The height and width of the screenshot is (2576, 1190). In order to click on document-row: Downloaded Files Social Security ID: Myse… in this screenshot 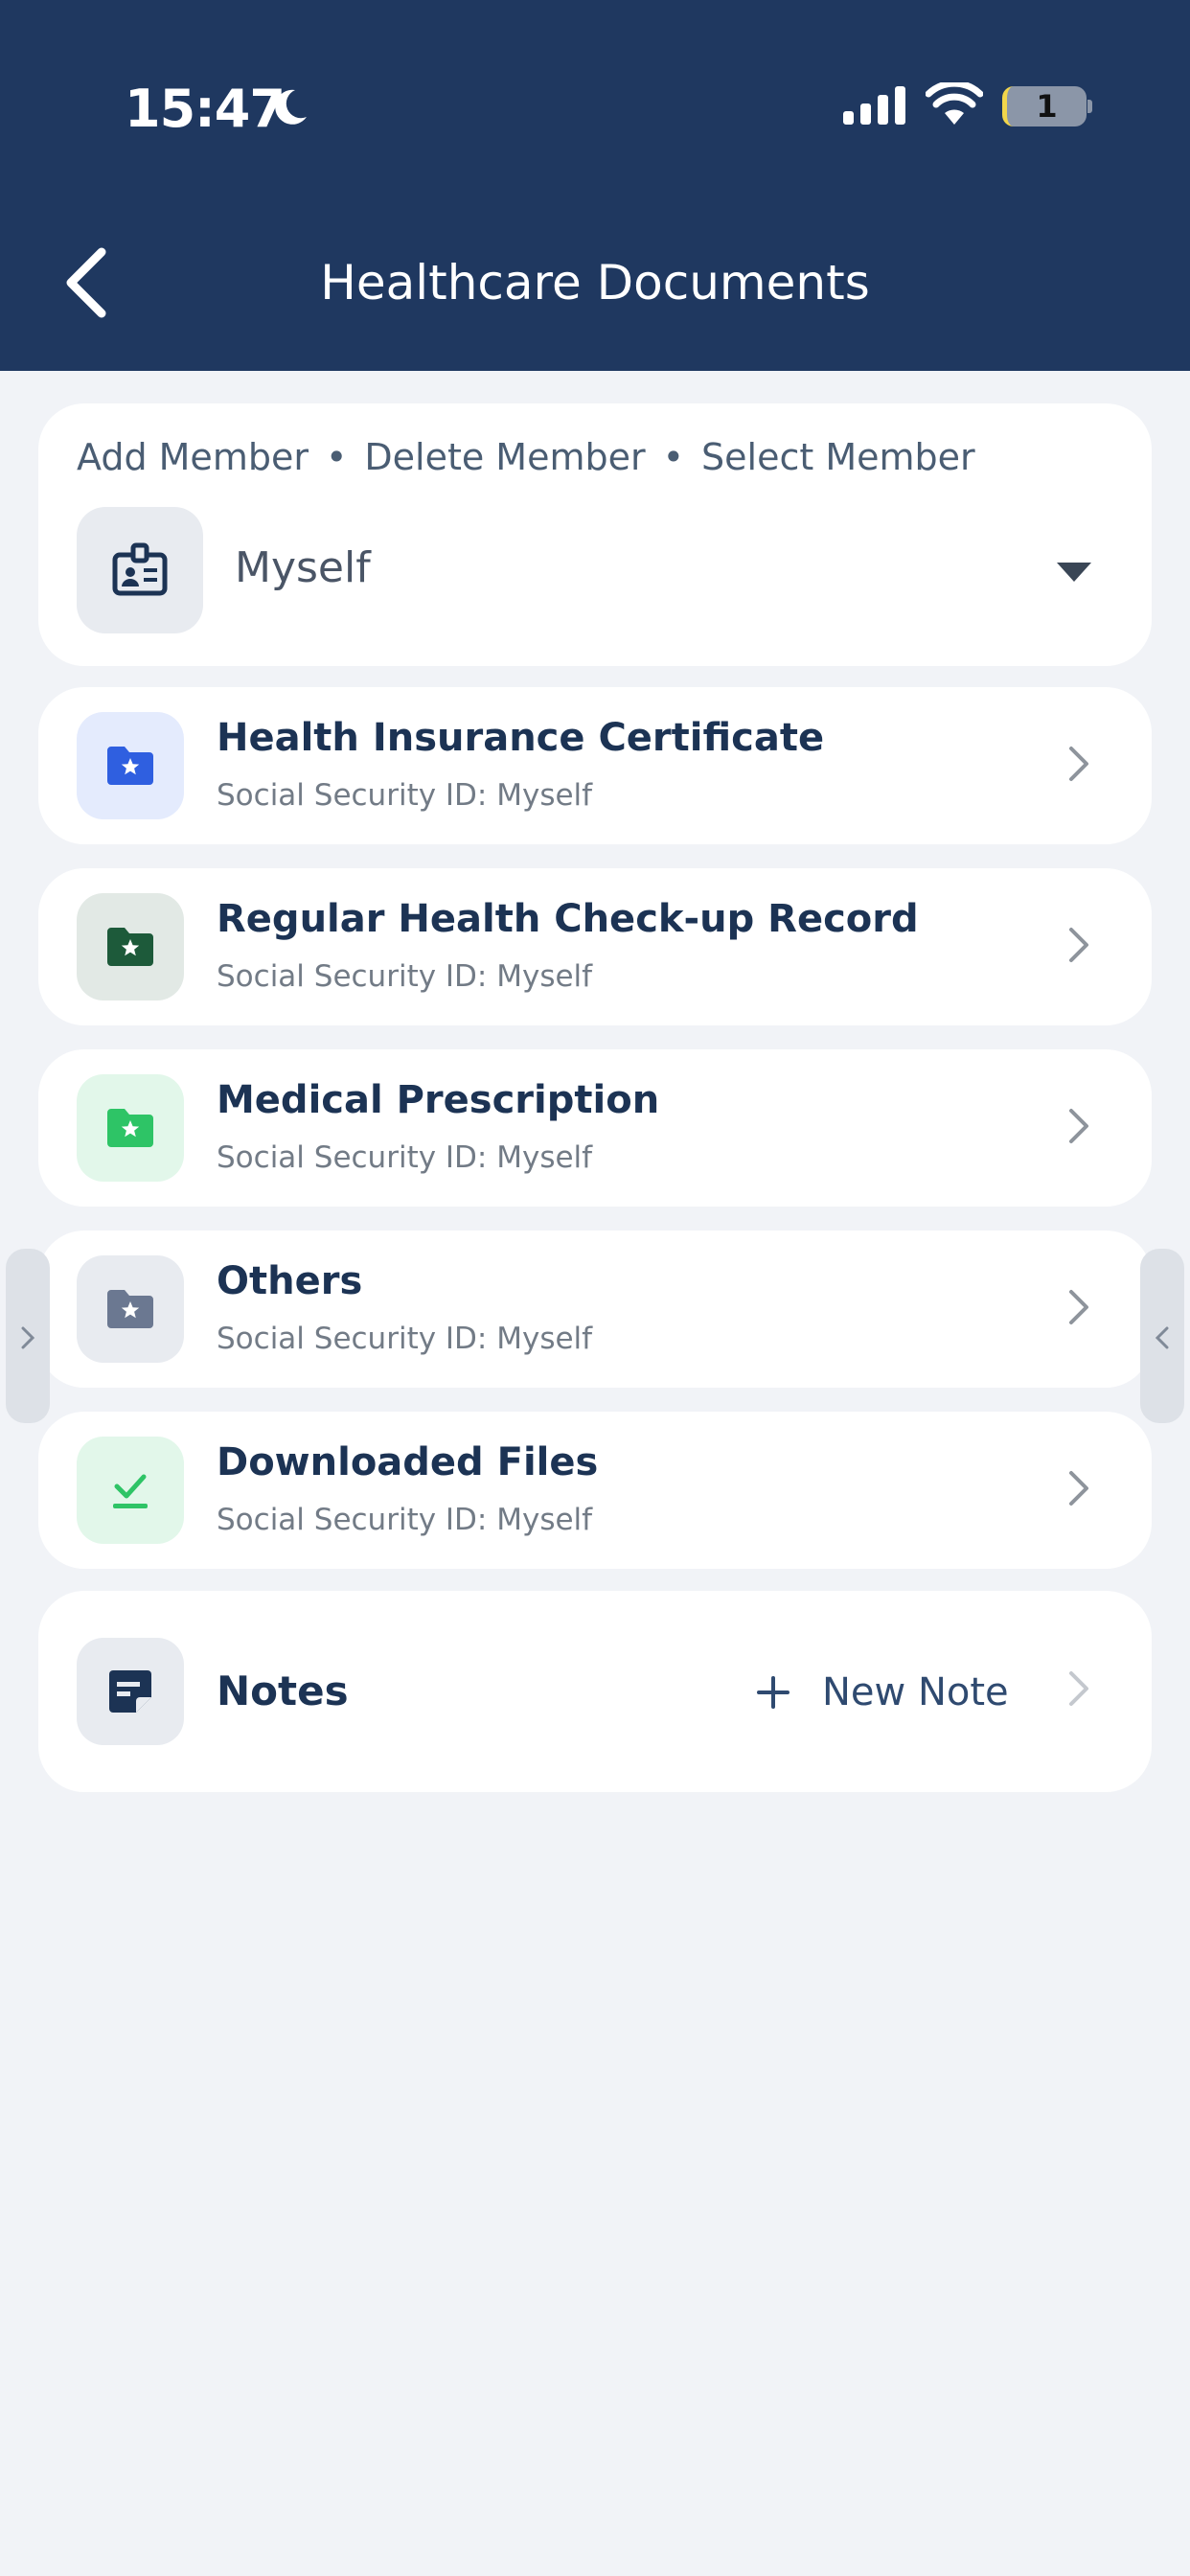, I will do `click(595, 1490)`.